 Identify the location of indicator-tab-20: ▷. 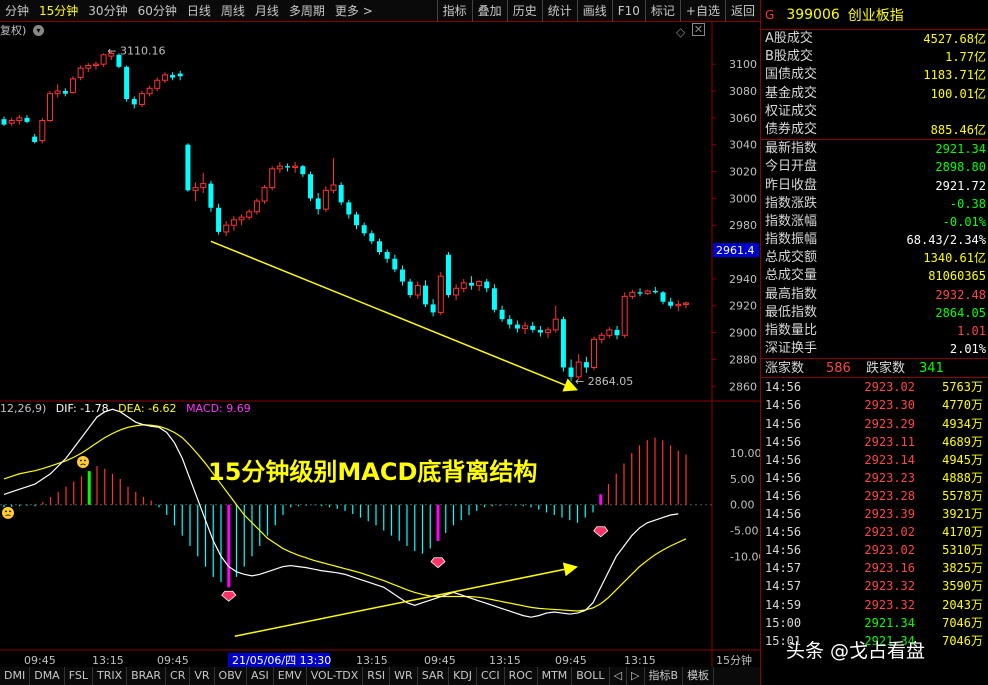
(636, 676).